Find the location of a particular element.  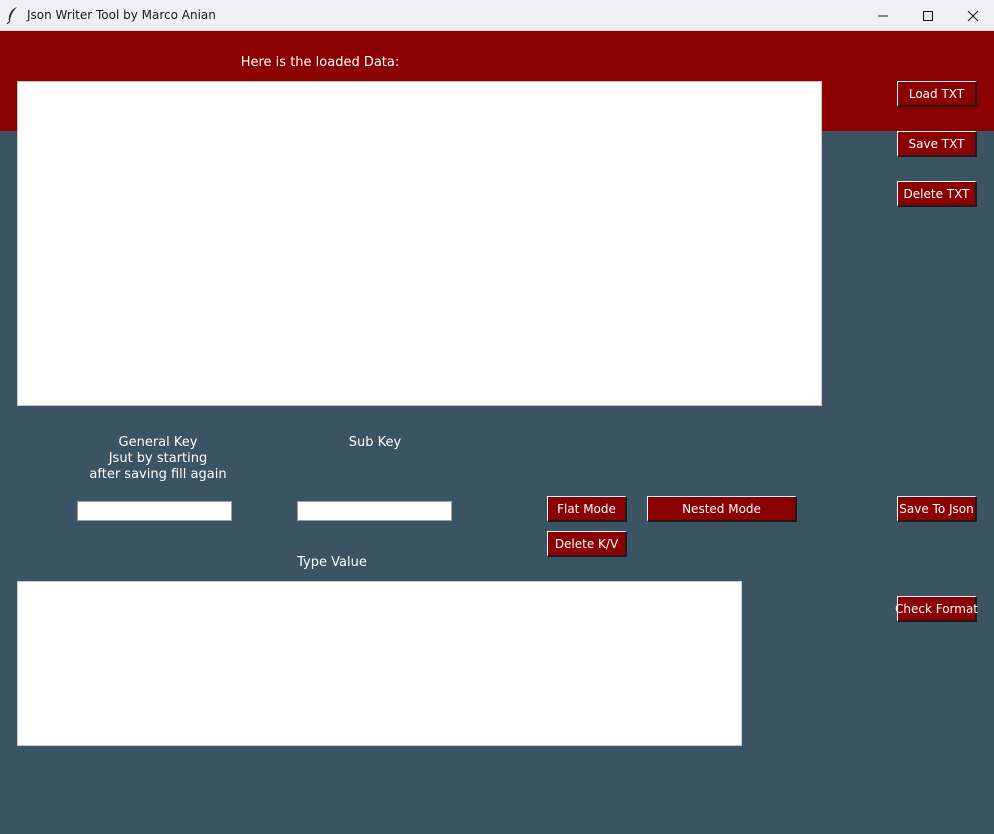

close-icon is located at coordinates (973, 15).